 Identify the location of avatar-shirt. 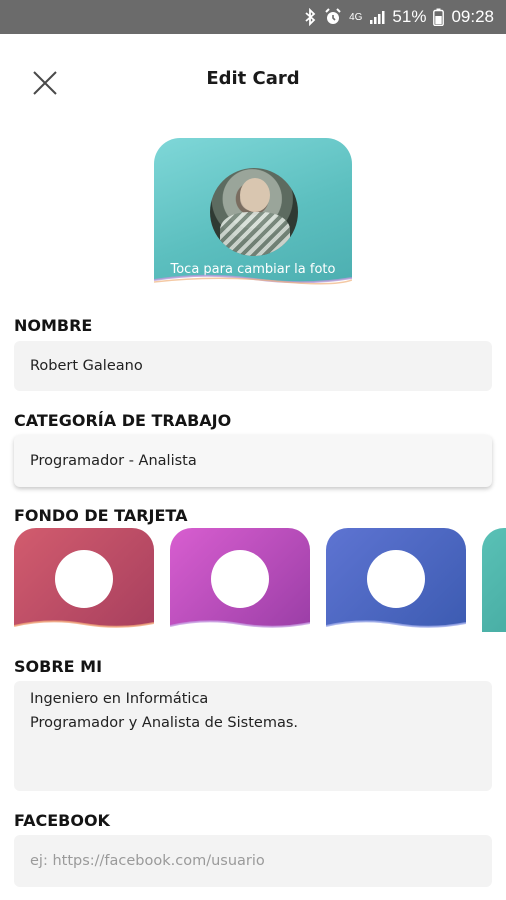
(255, 234).